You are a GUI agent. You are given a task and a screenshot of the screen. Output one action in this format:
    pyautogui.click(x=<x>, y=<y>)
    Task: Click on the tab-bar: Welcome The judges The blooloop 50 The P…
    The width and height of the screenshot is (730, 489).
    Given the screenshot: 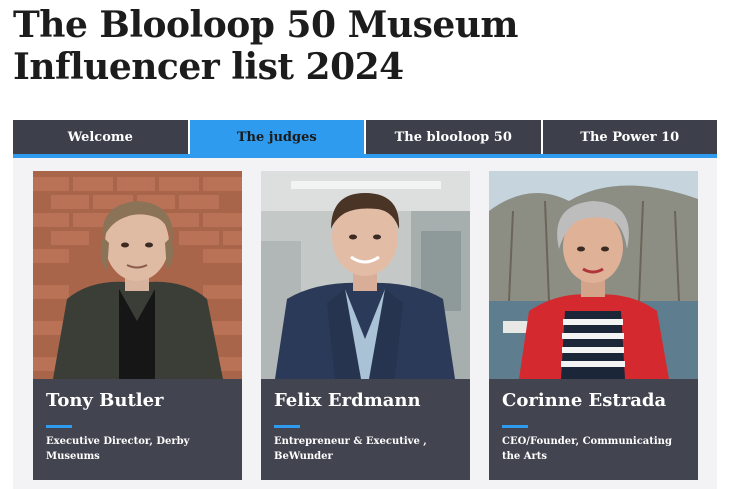 What is the action you would take?
    pyautogui.click(x=365, y=139)
    